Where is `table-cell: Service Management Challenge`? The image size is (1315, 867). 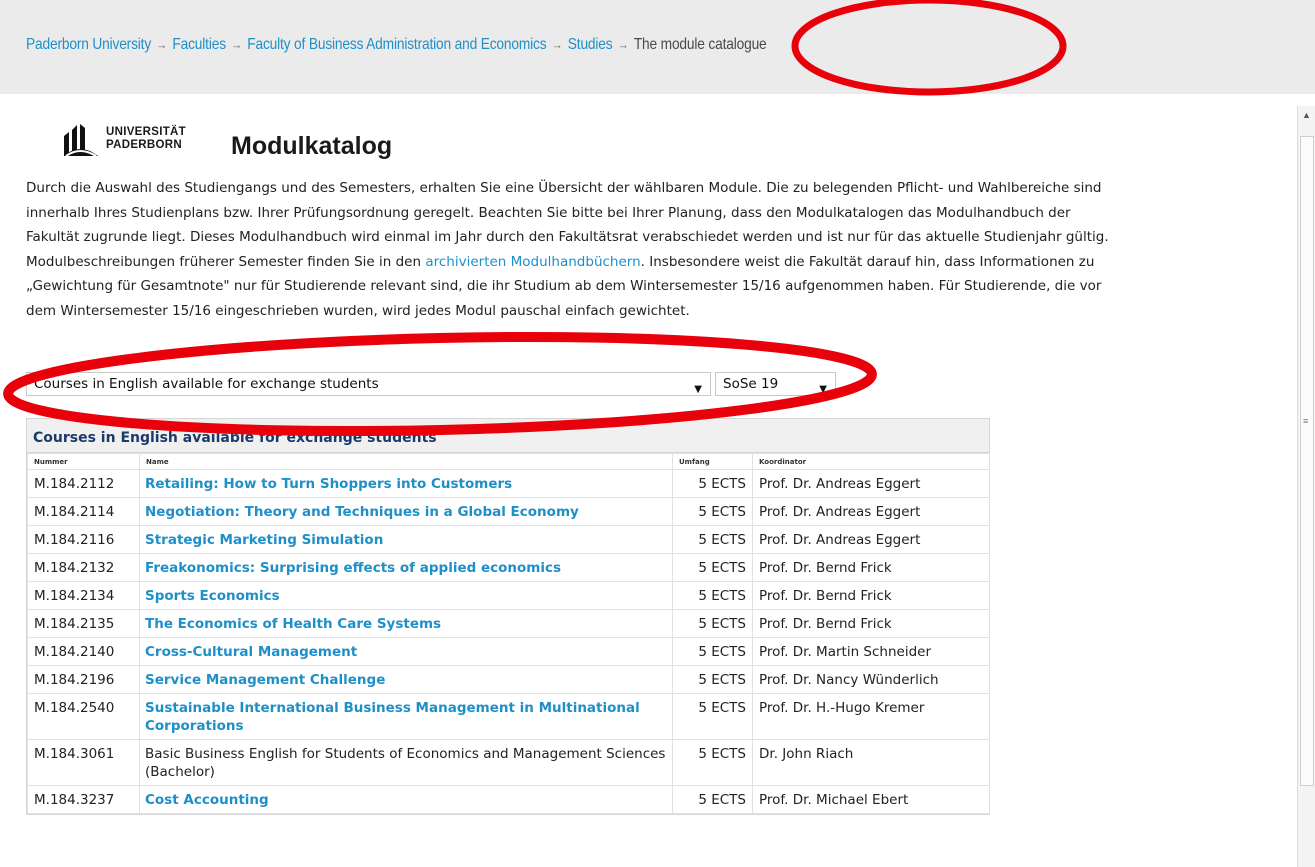
table-cell: Service Management Challenge is located at coordinates (406, 679).